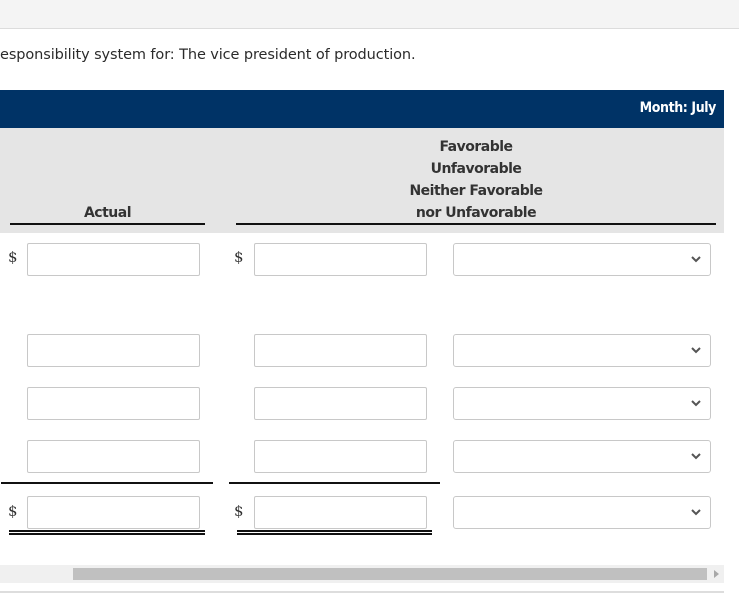 This screenshot has width=739, height=593. What do you see at coordinates (107, 224) in the screenshot?
I see `column-rule-actual` at bounding box center [107, 224].